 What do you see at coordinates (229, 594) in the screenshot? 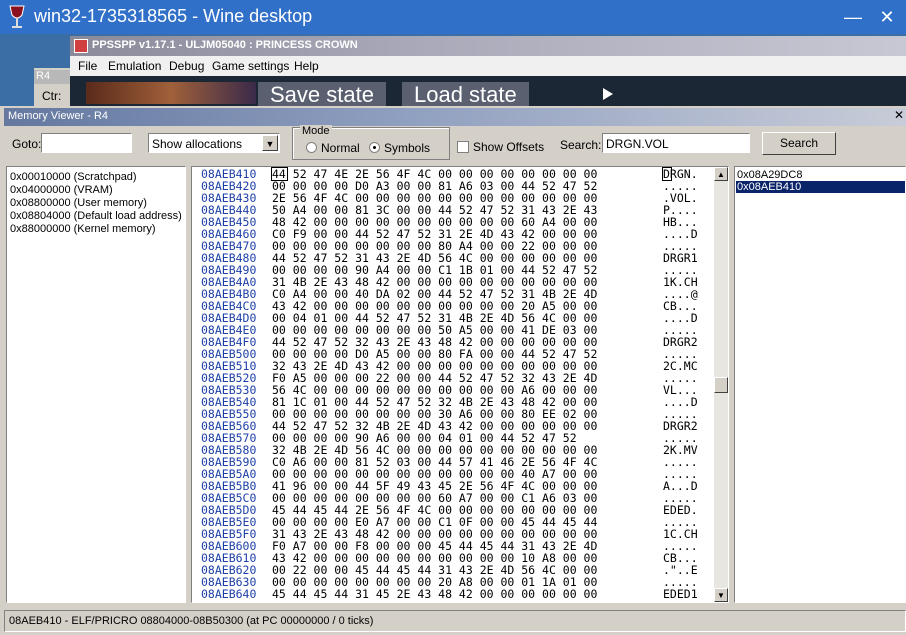
I see `hex-row-address: 08AEB640` at bounding box center [229, 594].